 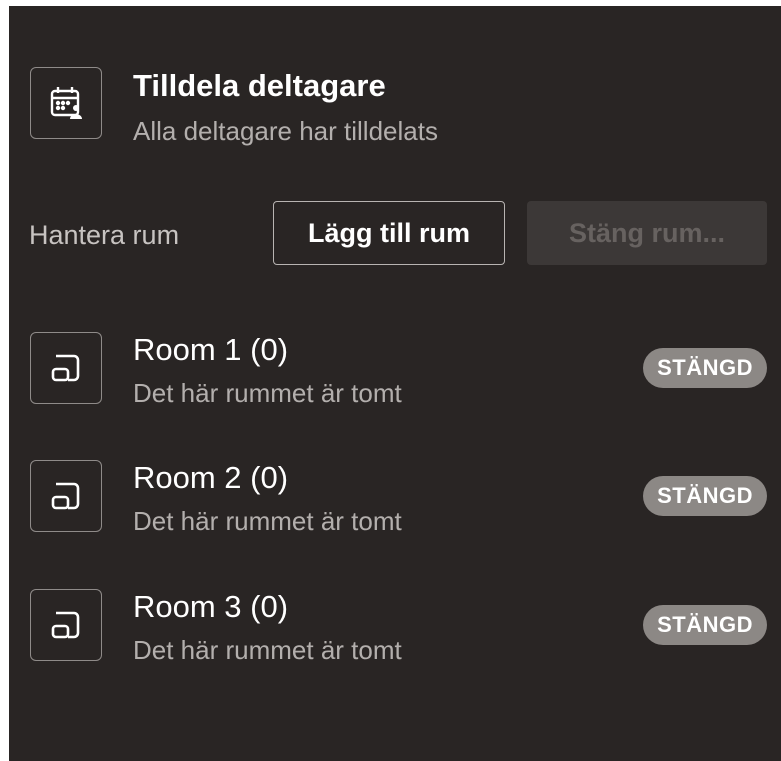 I want to click on room-name: Room 3 (0), so click(x=211, y=606).